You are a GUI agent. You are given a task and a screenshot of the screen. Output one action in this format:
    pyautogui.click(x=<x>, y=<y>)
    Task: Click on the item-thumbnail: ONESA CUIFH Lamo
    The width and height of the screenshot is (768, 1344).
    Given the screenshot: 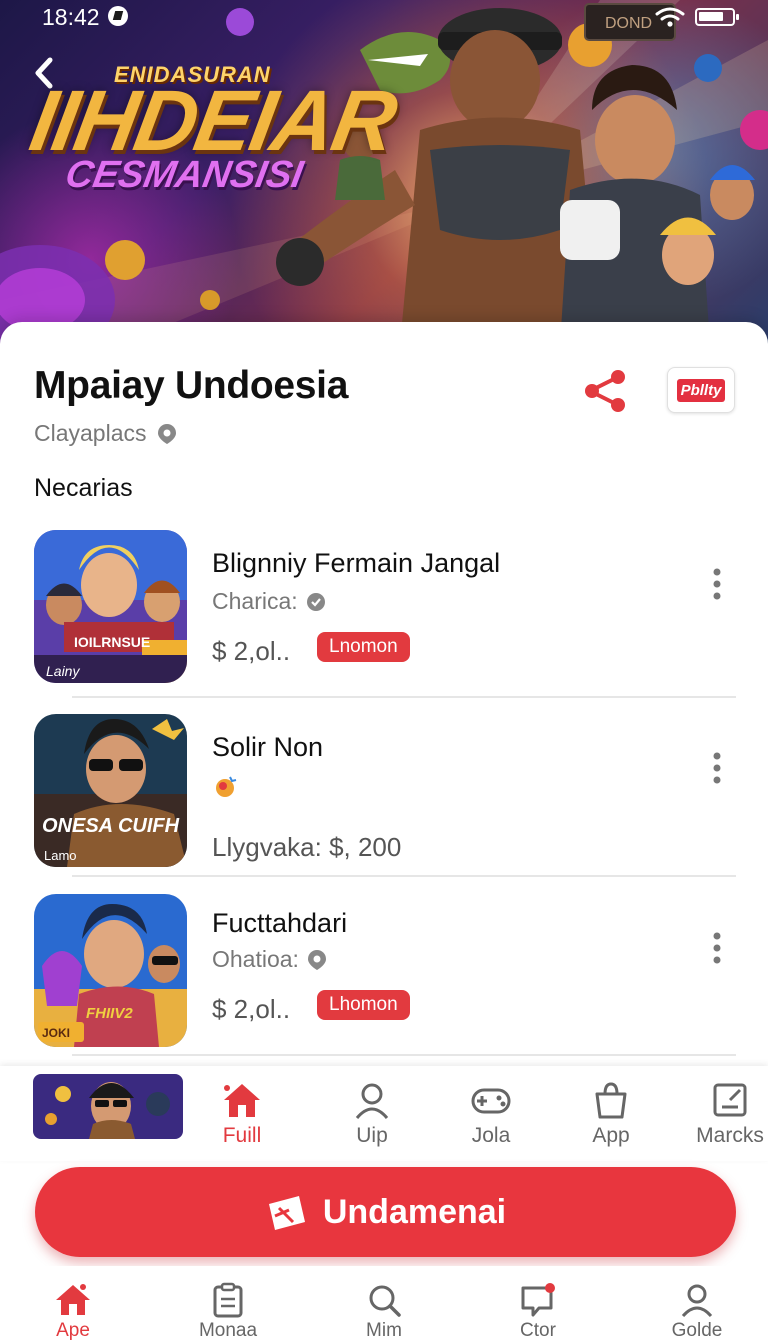 What is the action you would take?
    pyautogui.click(x=110, y=790)
    